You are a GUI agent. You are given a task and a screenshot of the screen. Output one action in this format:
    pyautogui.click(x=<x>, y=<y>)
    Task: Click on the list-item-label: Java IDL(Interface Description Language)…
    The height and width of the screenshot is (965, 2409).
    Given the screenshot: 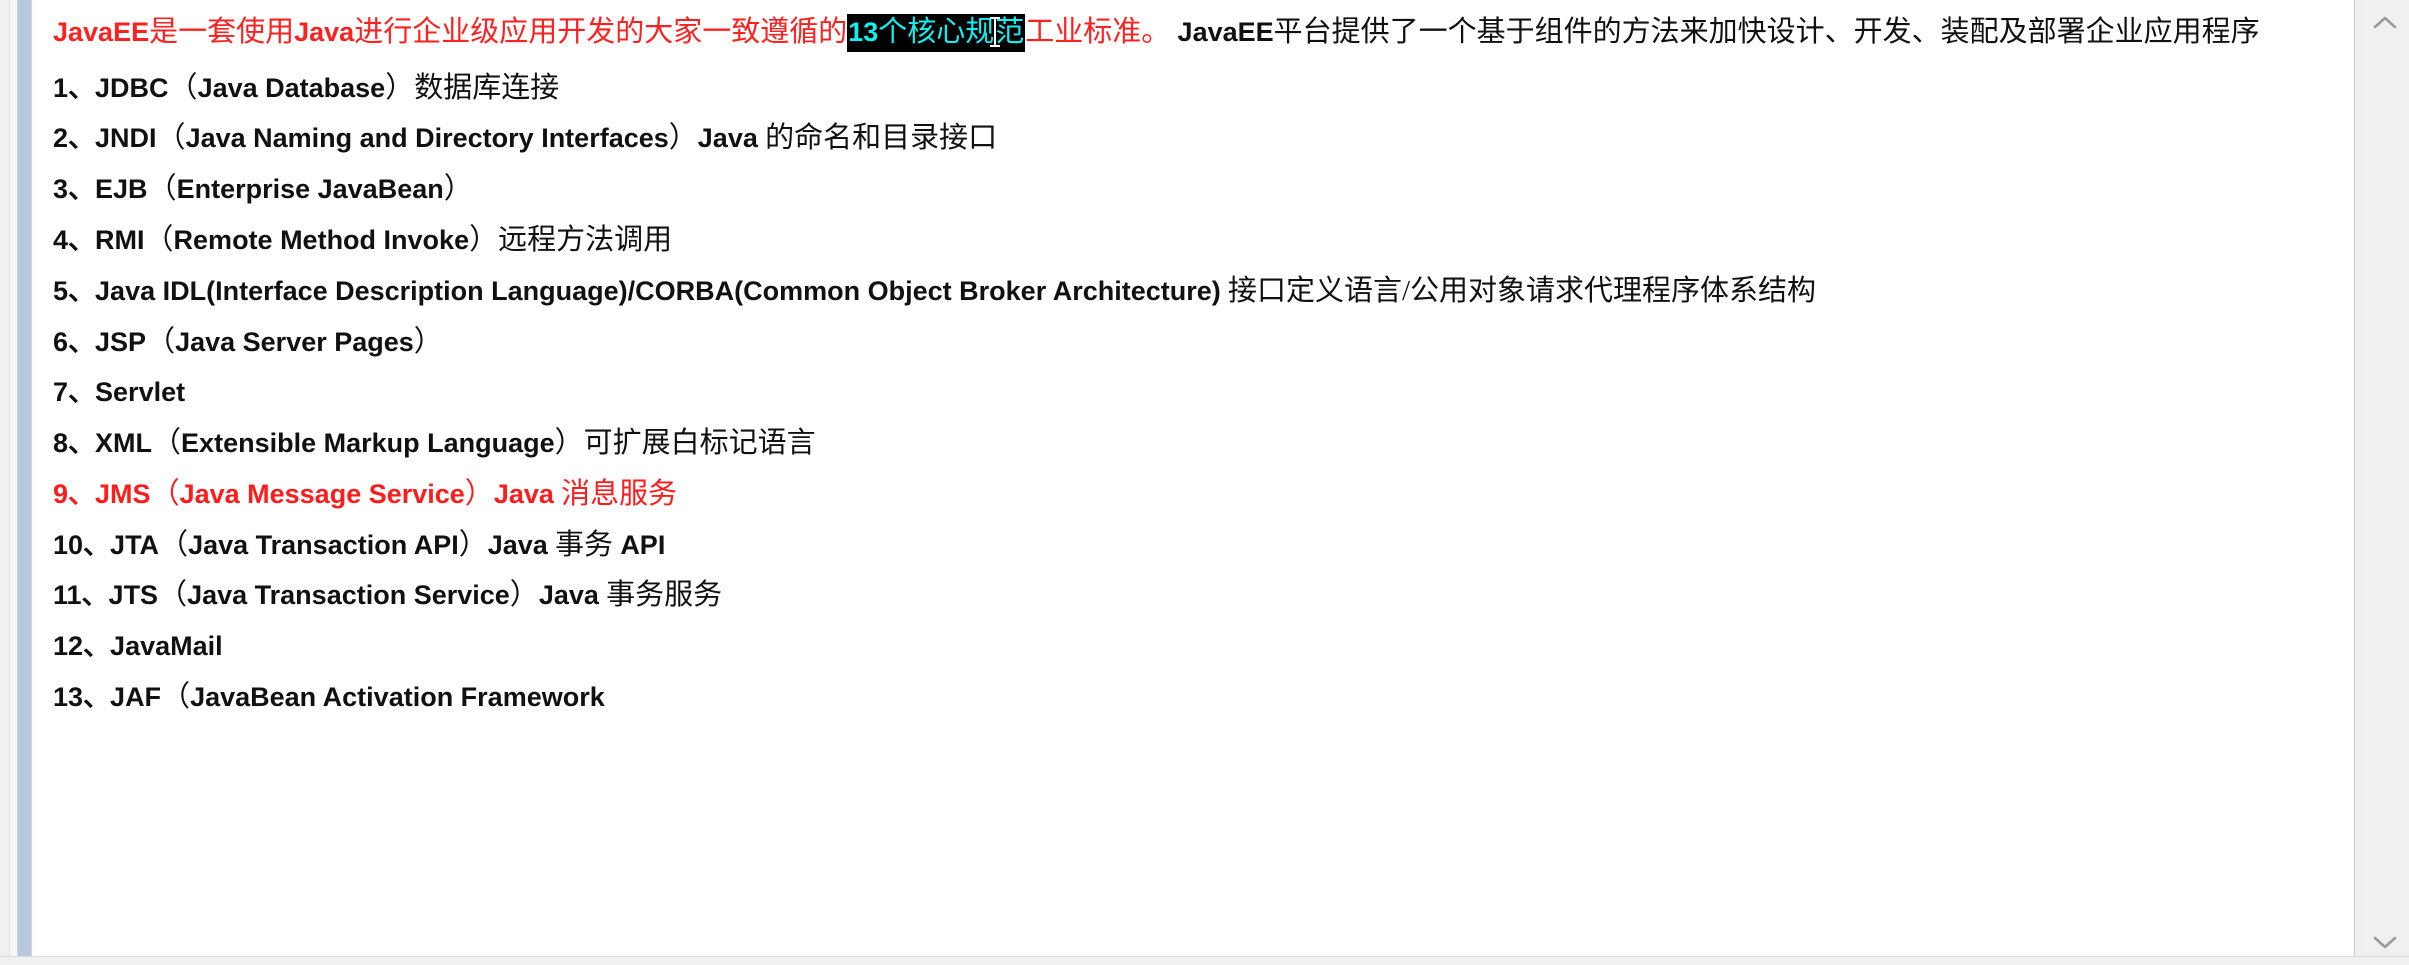 What is the action you would take?
    pyautogui.click(x=955, y=291)
    